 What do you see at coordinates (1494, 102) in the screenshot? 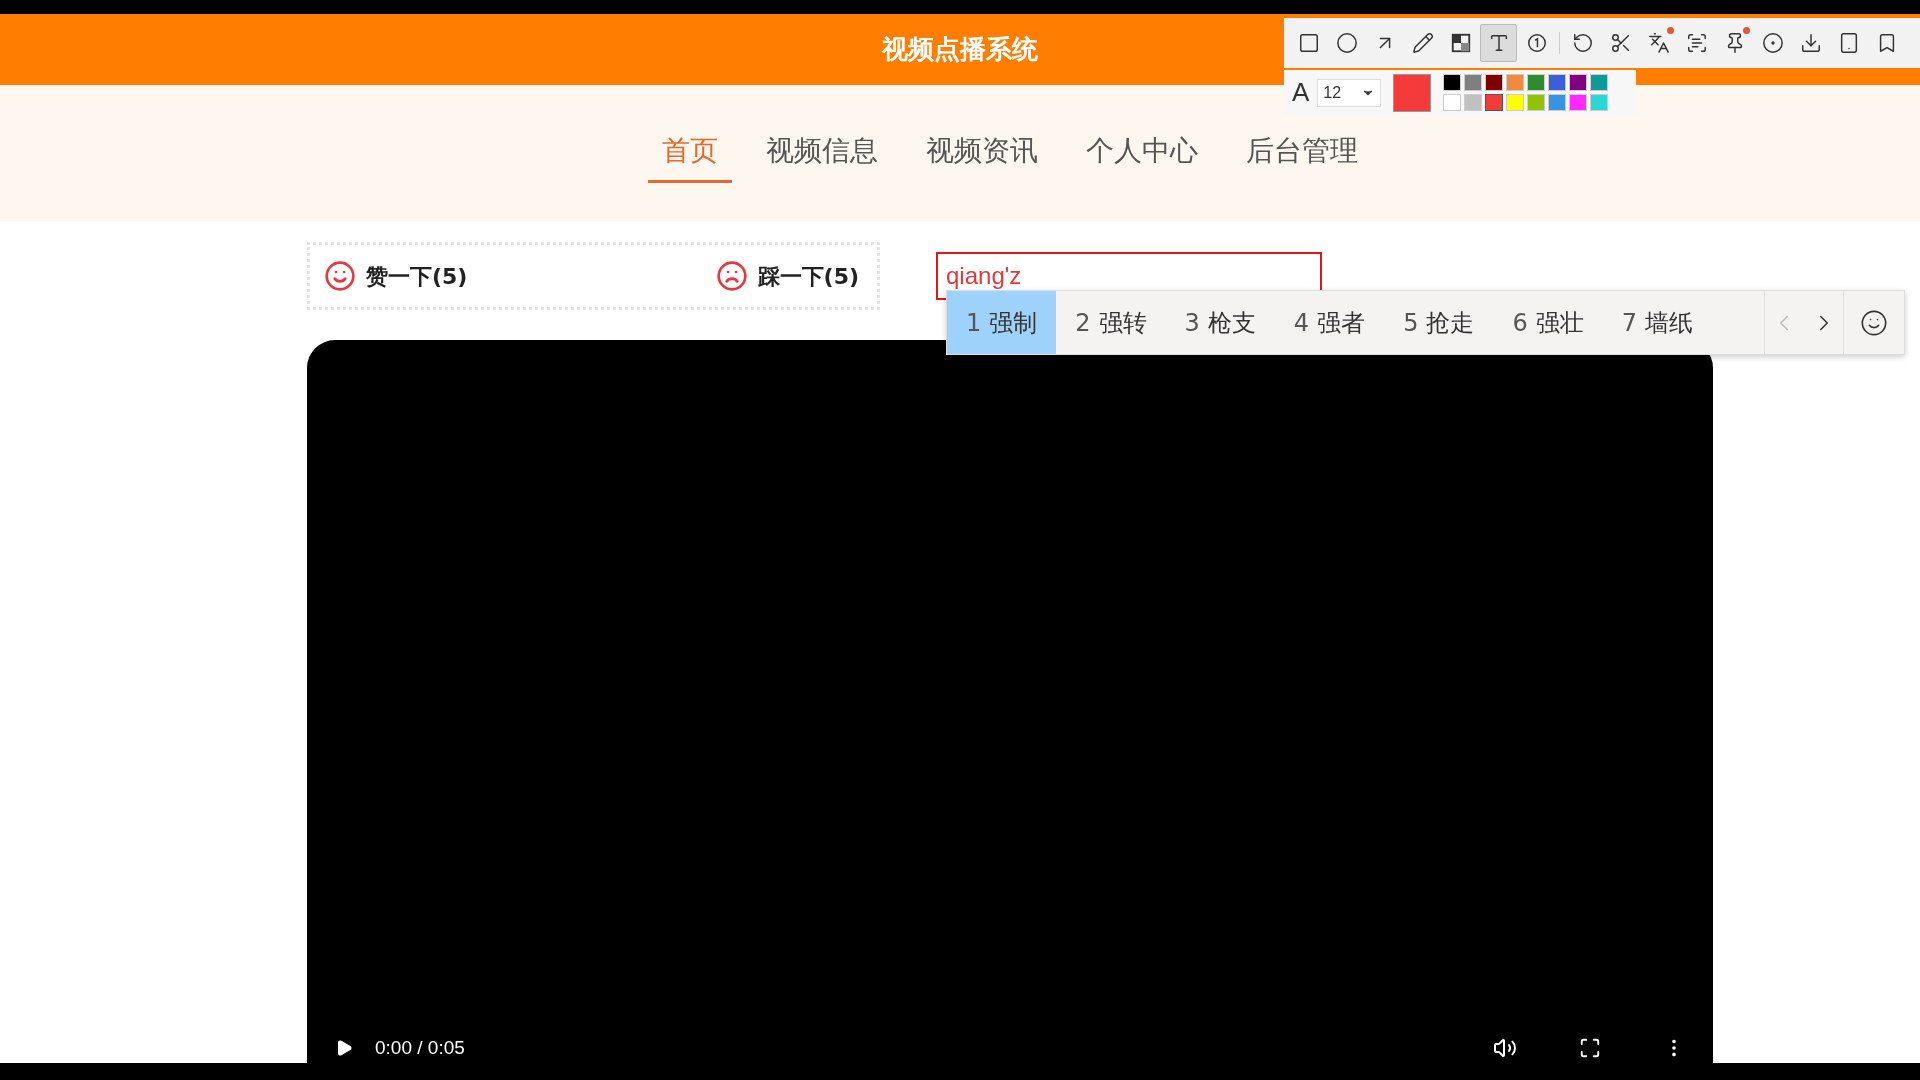
I see `color-swatch` at bounding box center [1494, 102].